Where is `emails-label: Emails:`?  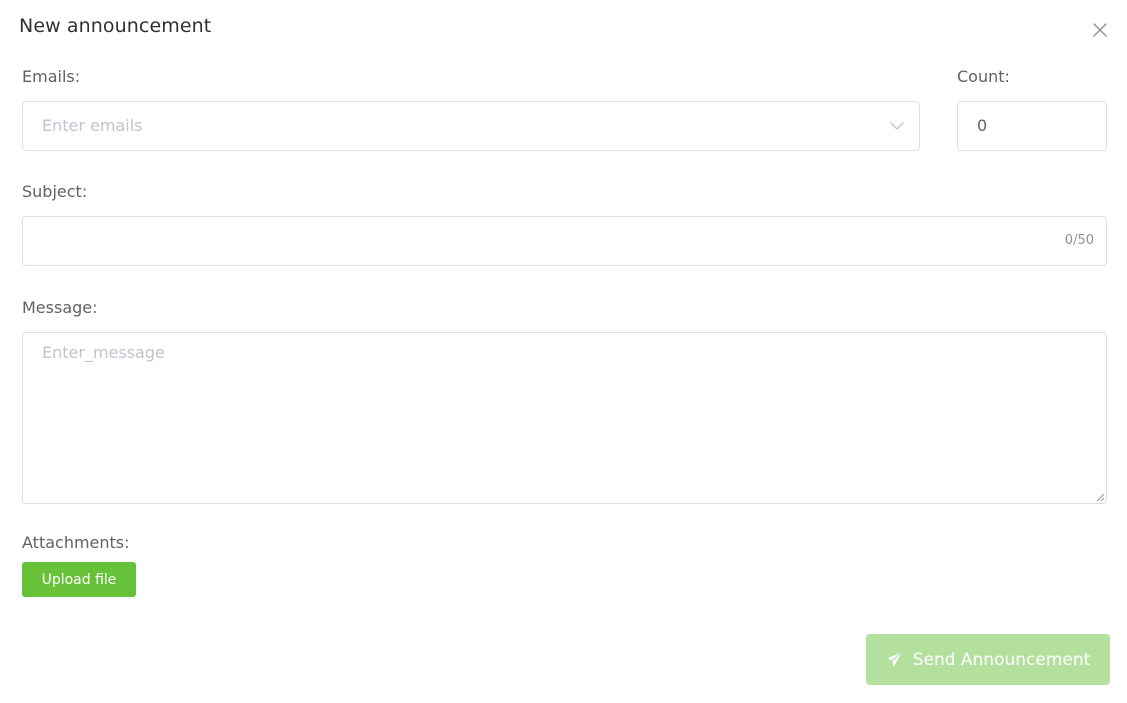
emails-label: Emails: is located at coordinates (51, 76).